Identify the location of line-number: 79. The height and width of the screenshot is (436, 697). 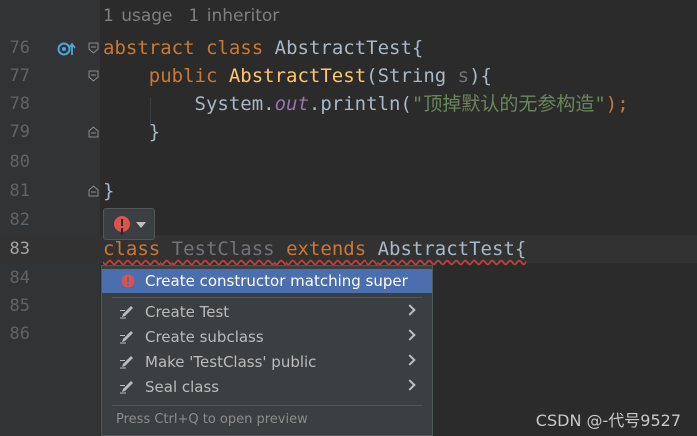
(19, 132).